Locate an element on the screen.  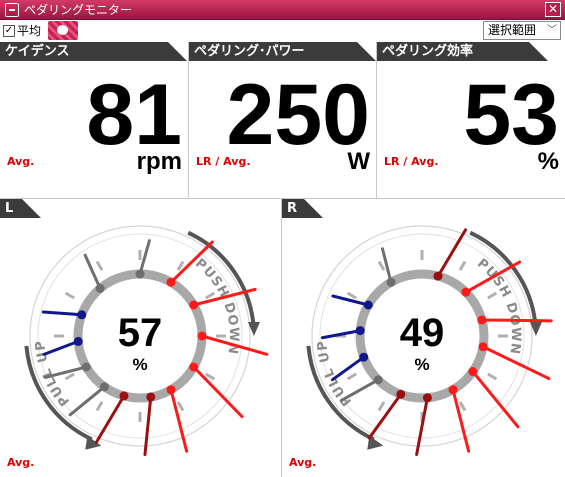
left-gauge-avg-label: Avg. is located at coordinates (21, 462).